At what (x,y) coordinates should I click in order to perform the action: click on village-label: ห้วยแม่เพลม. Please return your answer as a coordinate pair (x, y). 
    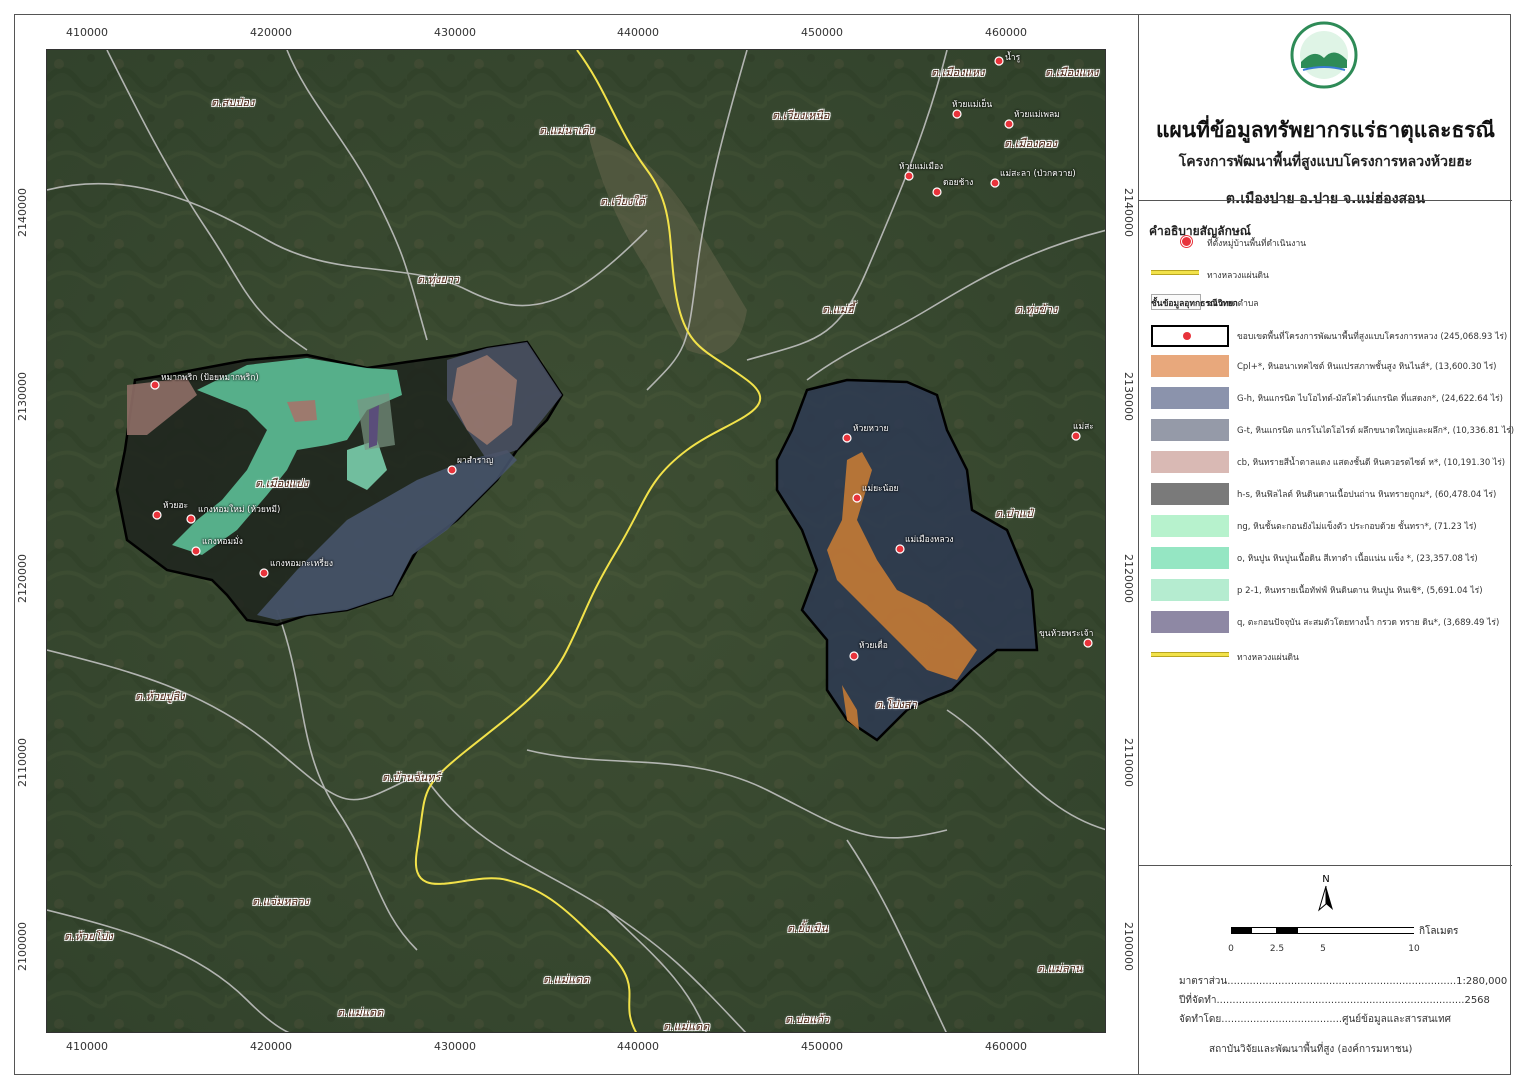
    Looking at the image, I should click on (1037, 115).